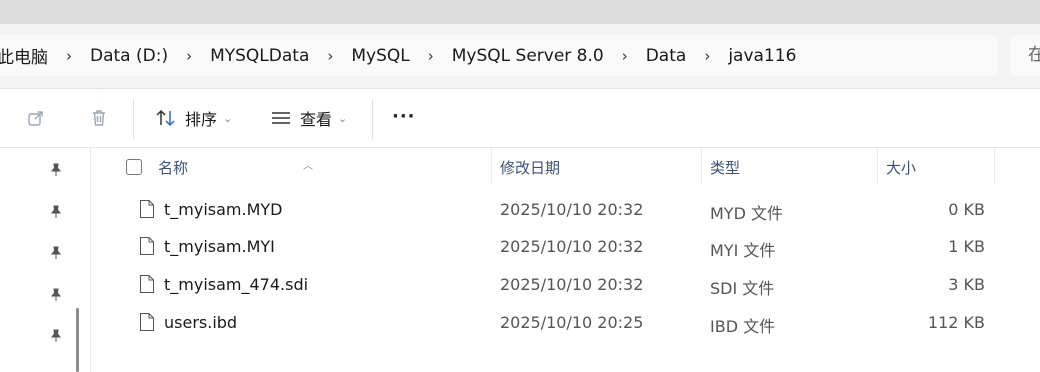 The height and width of the screenshot is (372, 1040). Describe the element at coordinates (565, 166) in the screenshot. I see `column-header-row: ︿ 名称 修改日期 类型 大小` at that location.